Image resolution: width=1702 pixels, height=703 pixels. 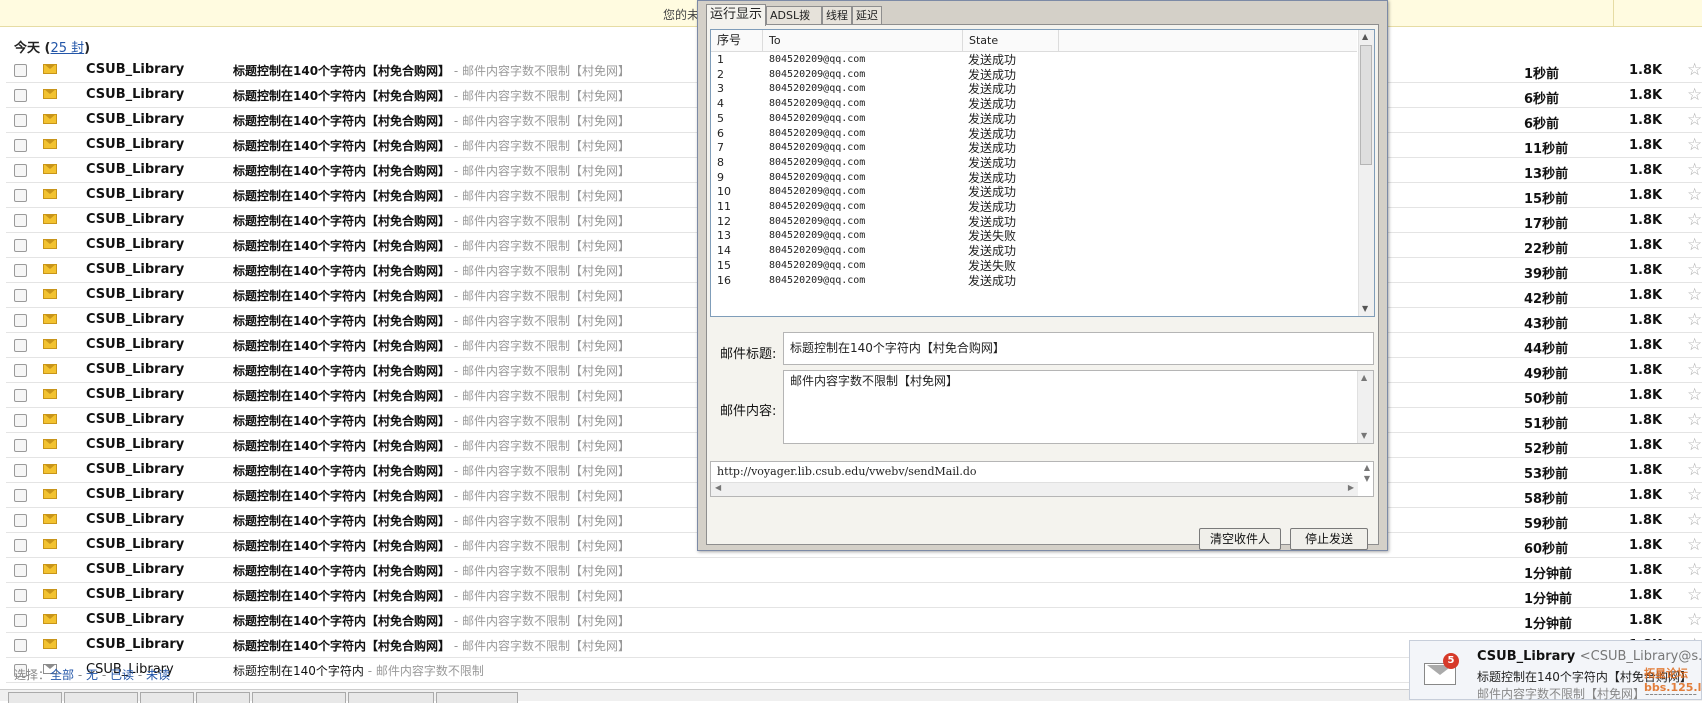 I want to click on stop-sending-button: 停止发送, so click(x=1329, y=539).